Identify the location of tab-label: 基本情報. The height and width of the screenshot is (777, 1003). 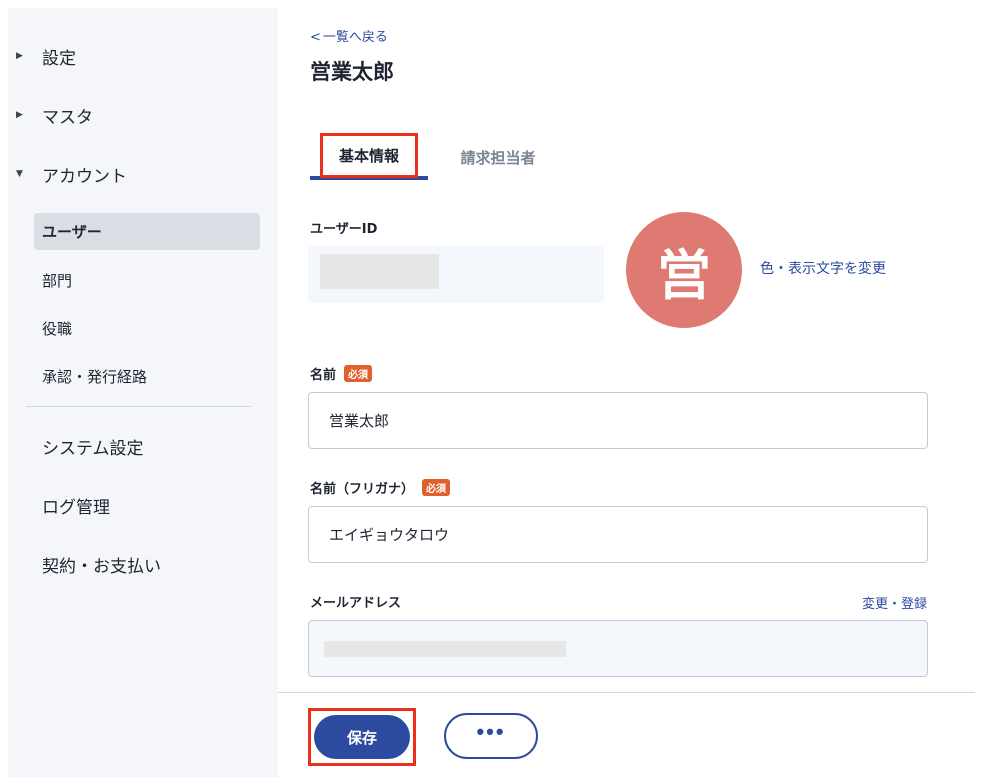
(368, 155).